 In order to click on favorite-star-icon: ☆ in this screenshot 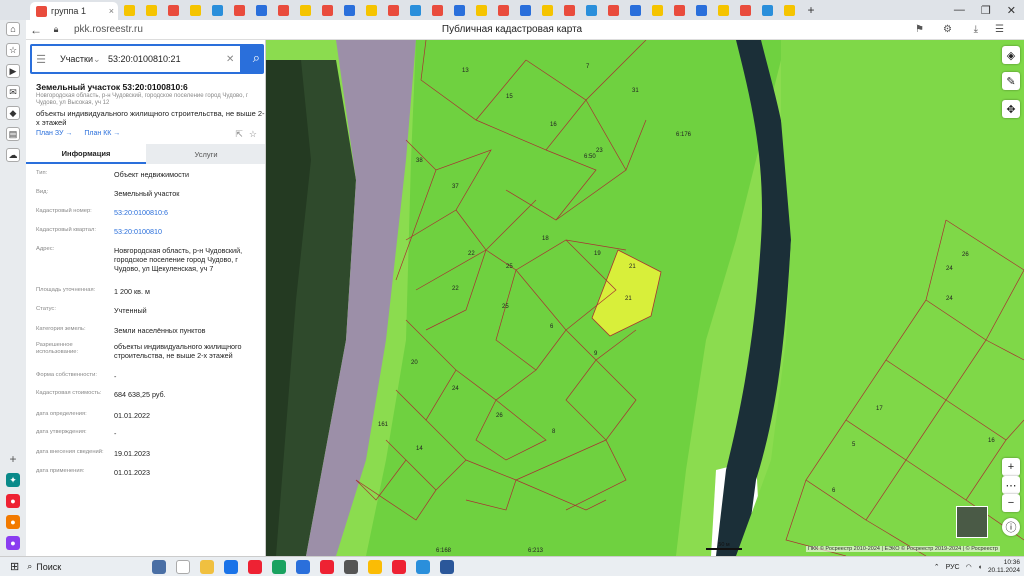, I will do `click(253, 134)`.